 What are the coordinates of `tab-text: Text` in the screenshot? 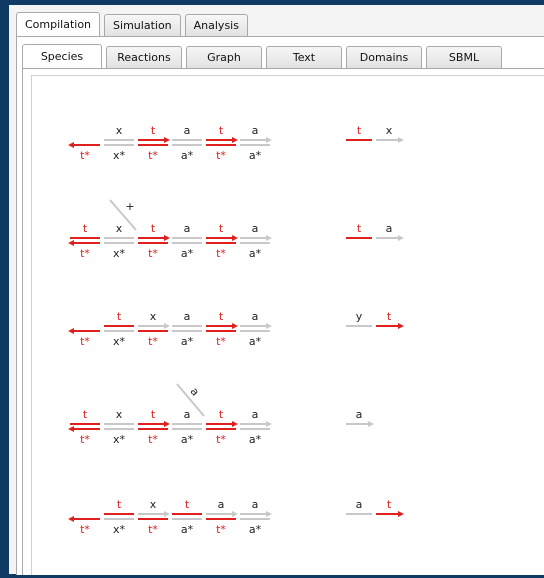 It's located at (304, 57).